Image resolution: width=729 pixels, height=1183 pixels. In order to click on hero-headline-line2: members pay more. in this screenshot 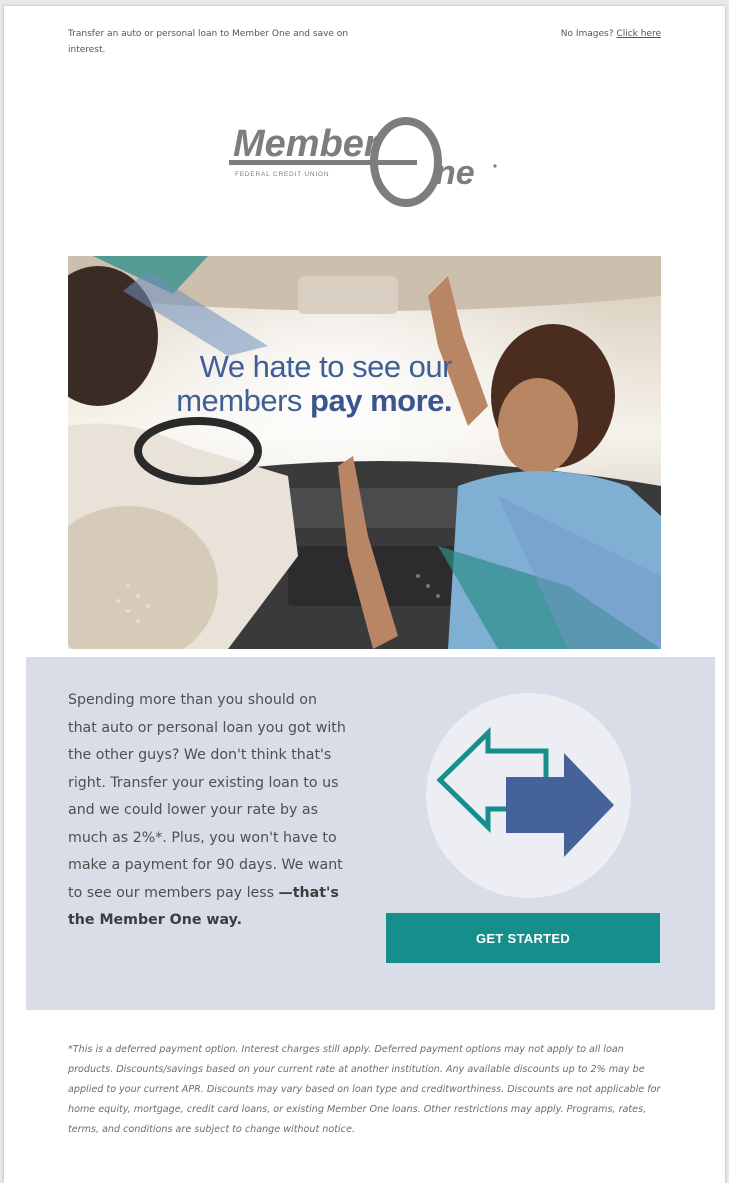, I will do `click(302, 401)`.